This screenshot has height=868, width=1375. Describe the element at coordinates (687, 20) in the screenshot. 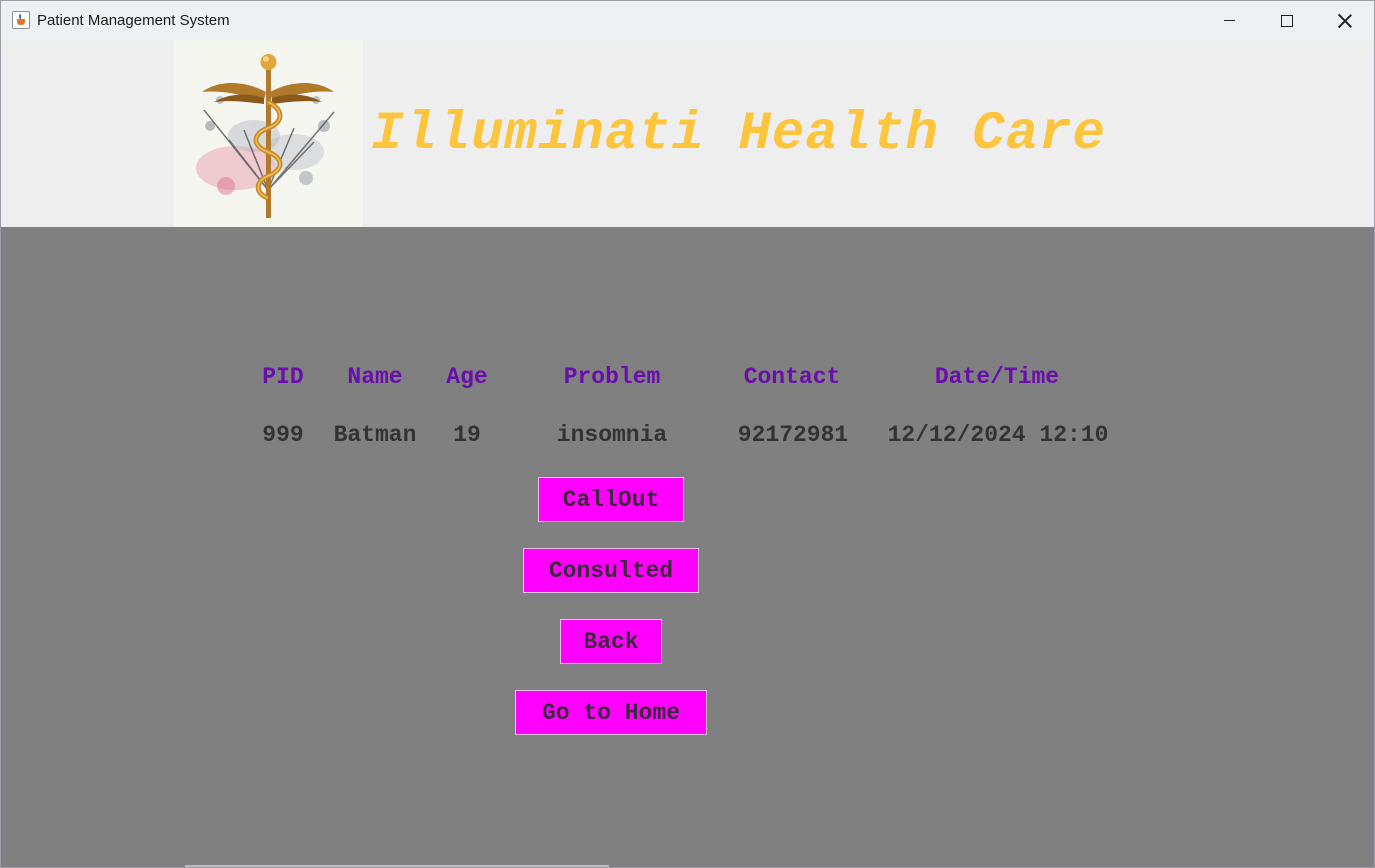

I see `title-bar: Patient Management System` at that location.